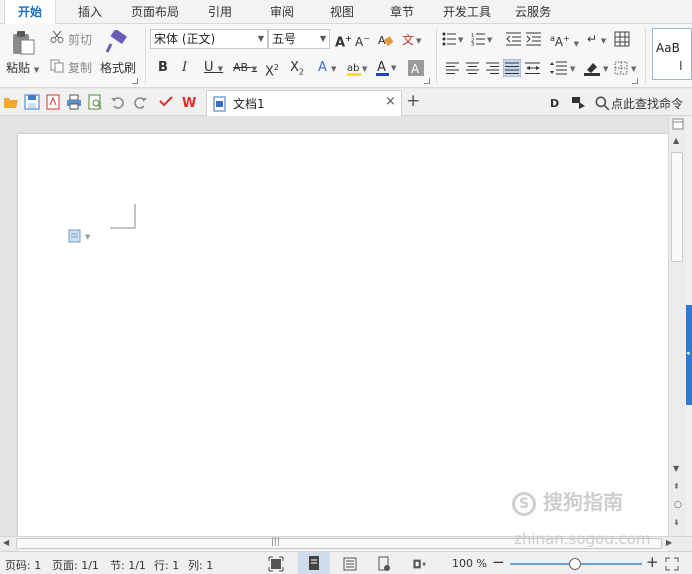 The height and width of the screenshot is (574, 692). What do you see at coordinates (282, 12) in the screenshot?
I see `tab-review: 审阅` at bounding box center [282, 12].